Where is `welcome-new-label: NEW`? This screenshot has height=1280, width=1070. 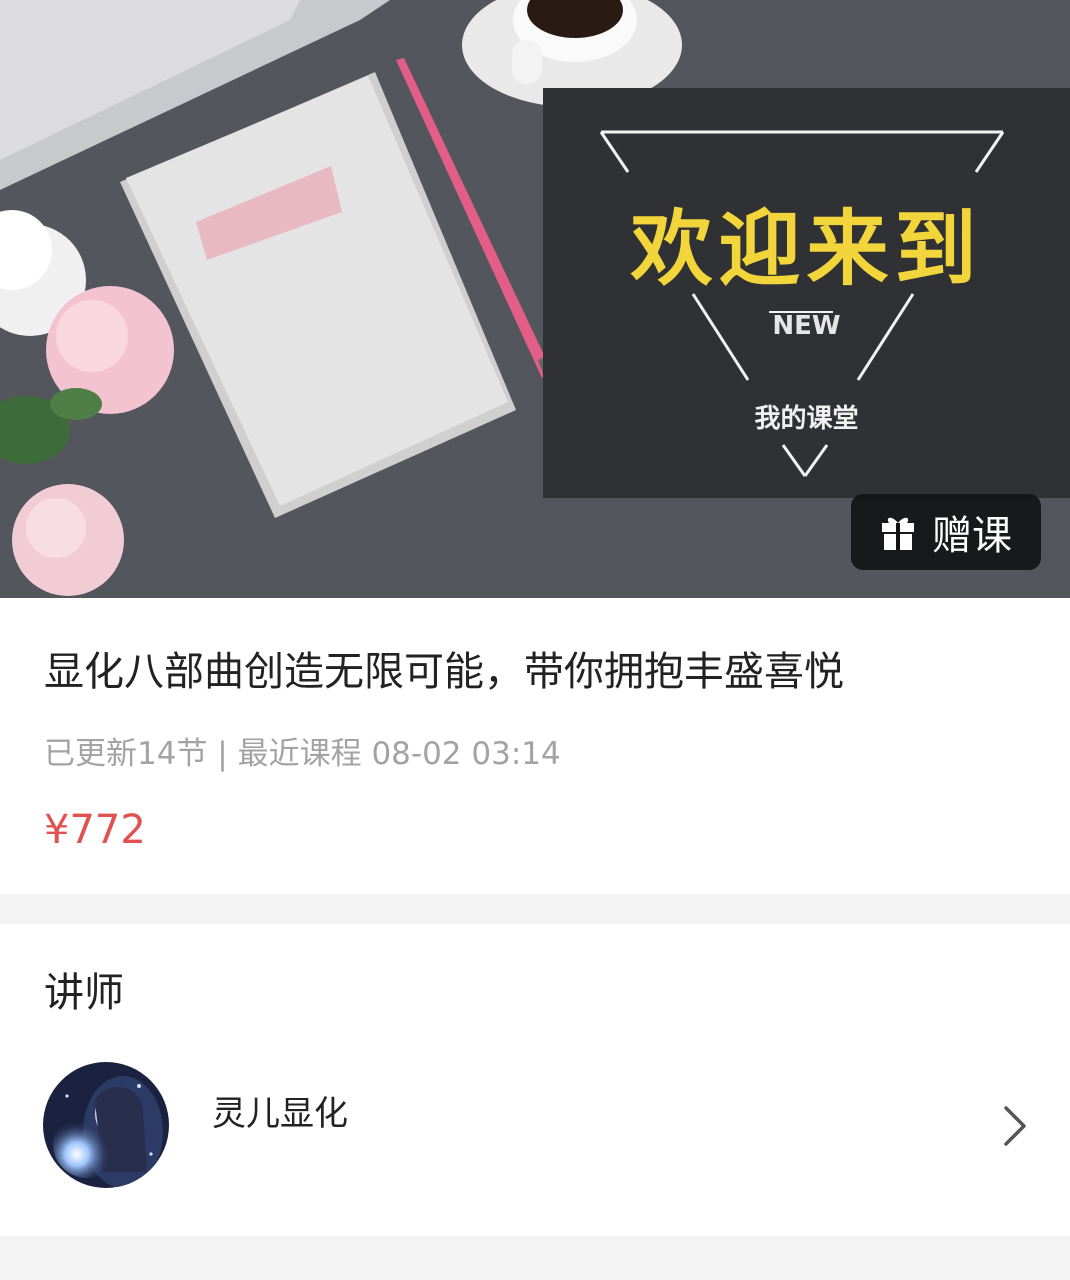
welcome-new-label: NEW is located at coordinates (806, 326).